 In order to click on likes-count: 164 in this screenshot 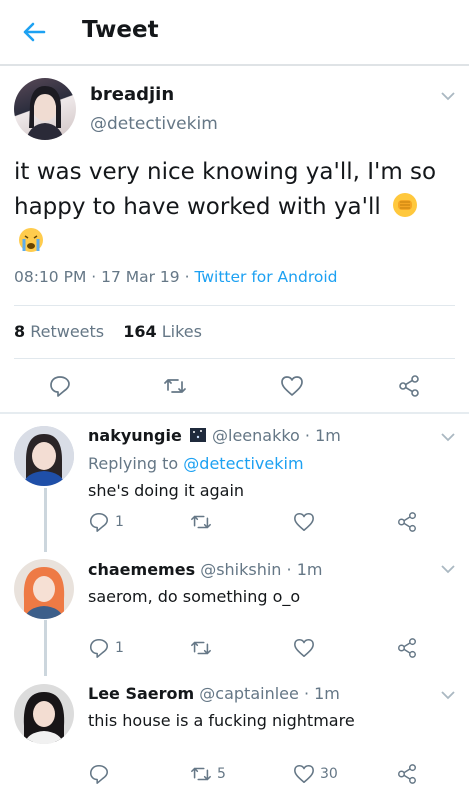, I will do `click(140, 331)`.